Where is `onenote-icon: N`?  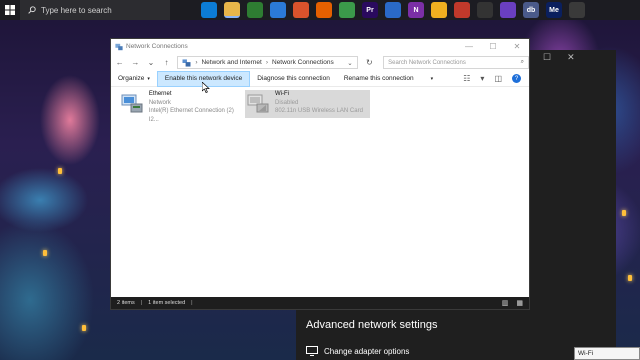 onenote-icon: N is located at coordinates (416, 10).